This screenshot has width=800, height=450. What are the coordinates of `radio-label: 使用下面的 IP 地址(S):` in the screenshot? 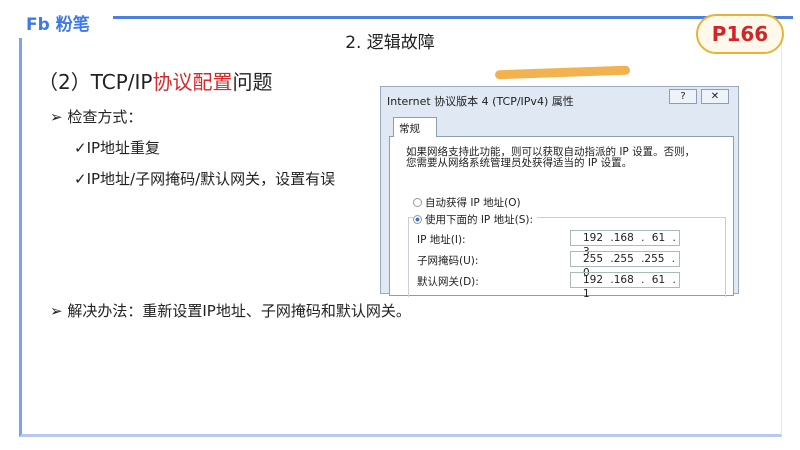 It's located at (479, 220).